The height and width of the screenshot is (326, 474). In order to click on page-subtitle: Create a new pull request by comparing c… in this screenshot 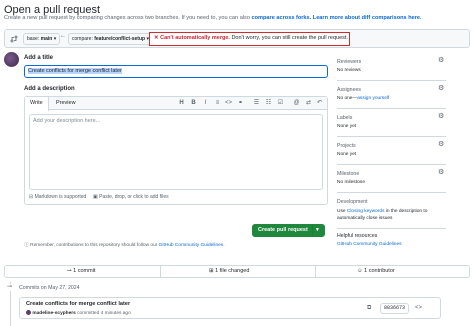, I will do `click(213, 18)`.